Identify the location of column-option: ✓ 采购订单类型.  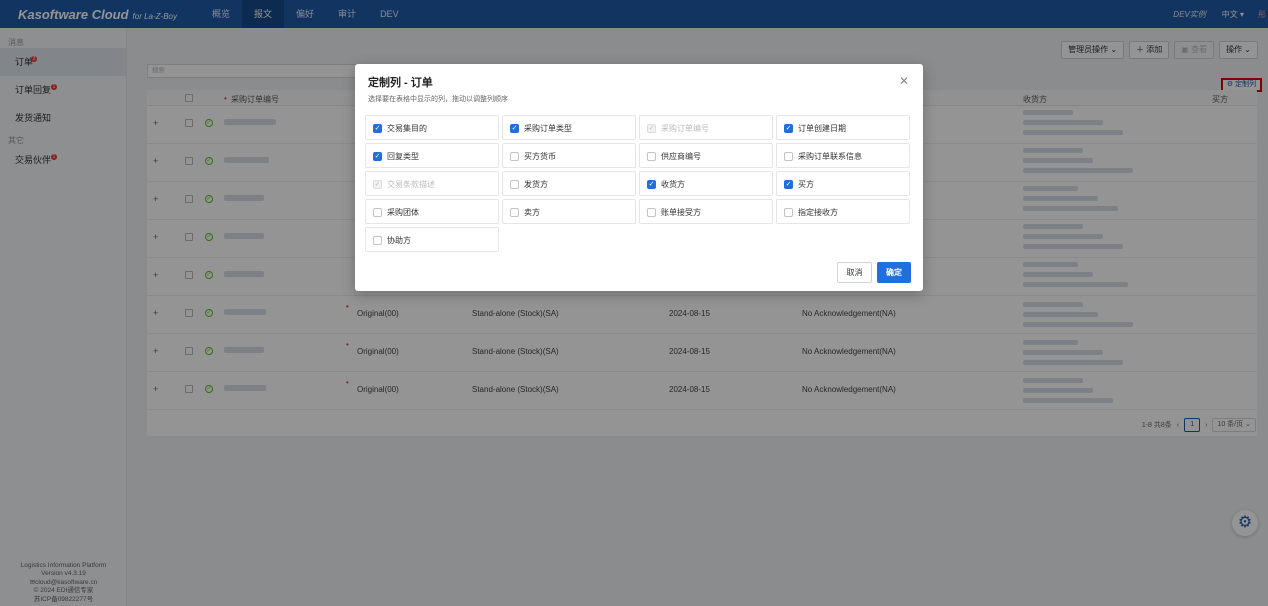
(569, 127).